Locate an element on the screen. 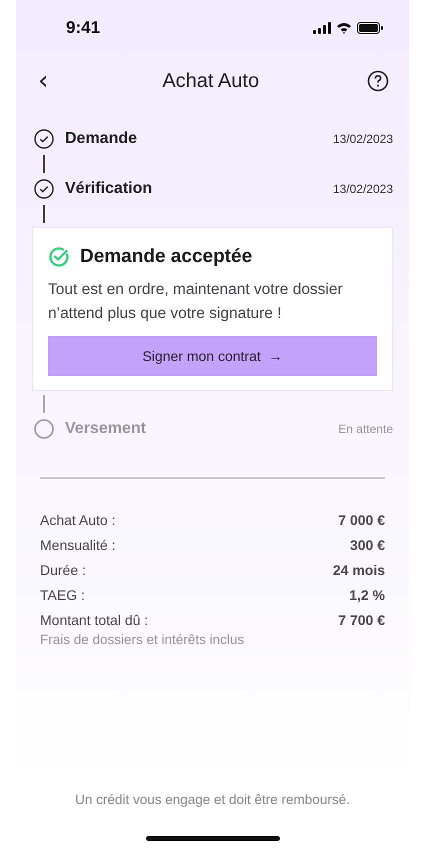 This screenshot has width=425, height=852. status-time: 9:41 is located at coordinates (83, 28).